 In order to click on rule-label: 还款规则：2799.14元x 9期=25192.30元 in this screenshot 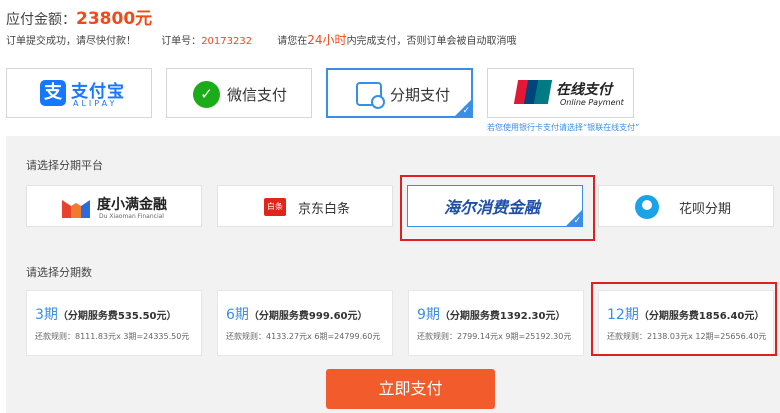, I will do `click(494, 336)`.